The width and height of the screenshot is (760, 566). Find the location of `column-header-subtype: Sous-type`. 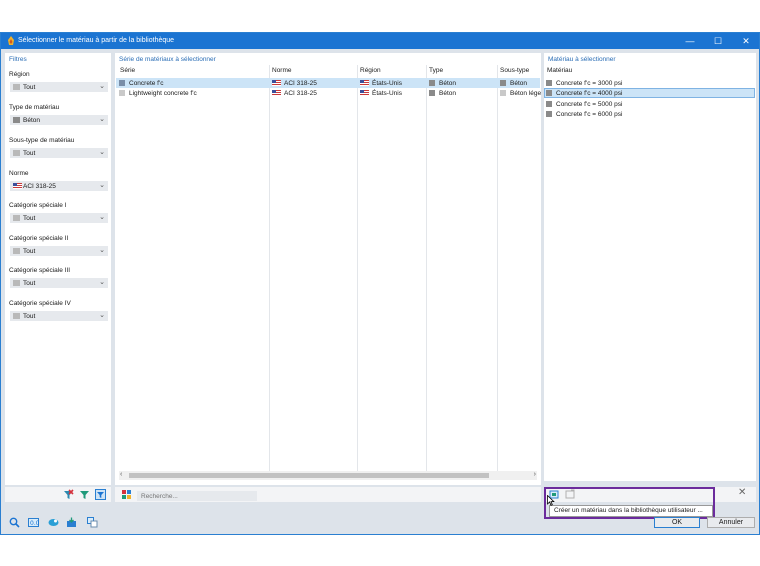

column-header-subtype: Sous-type is located at coordinates (514, 70).